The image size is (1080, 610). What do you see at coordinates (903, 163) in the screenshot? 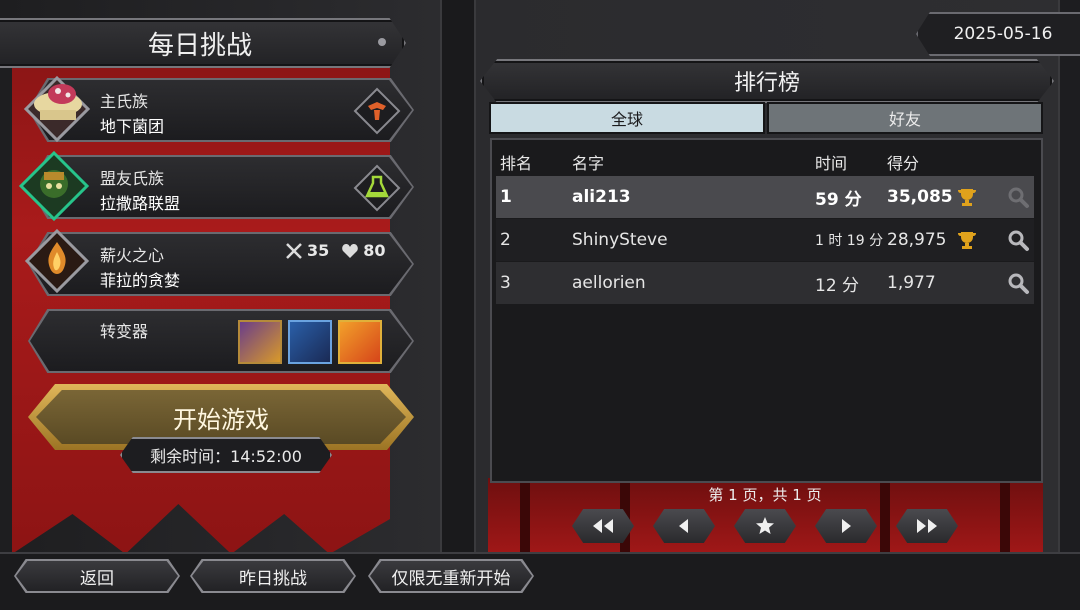
I see `column-score: 得分` at bounding box center [903, 163].